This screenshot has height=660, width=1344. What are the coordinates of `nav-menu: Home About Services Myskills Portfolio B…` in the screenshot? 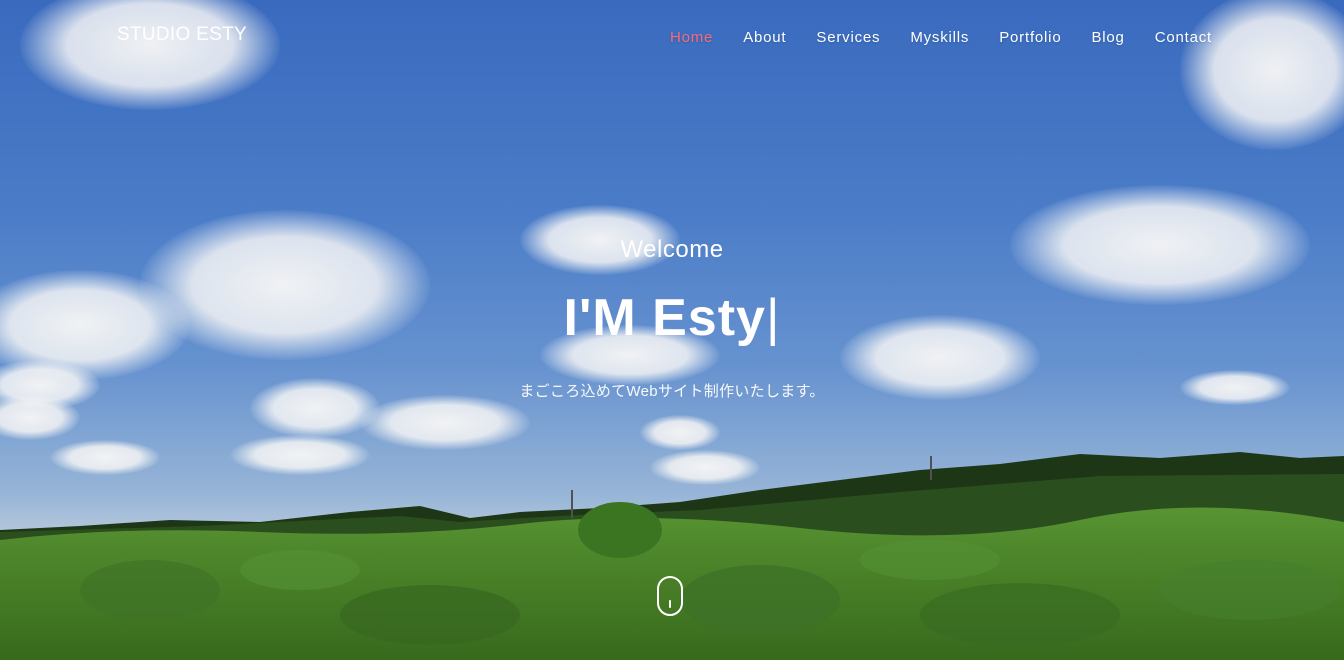 It's located at (926, 38).